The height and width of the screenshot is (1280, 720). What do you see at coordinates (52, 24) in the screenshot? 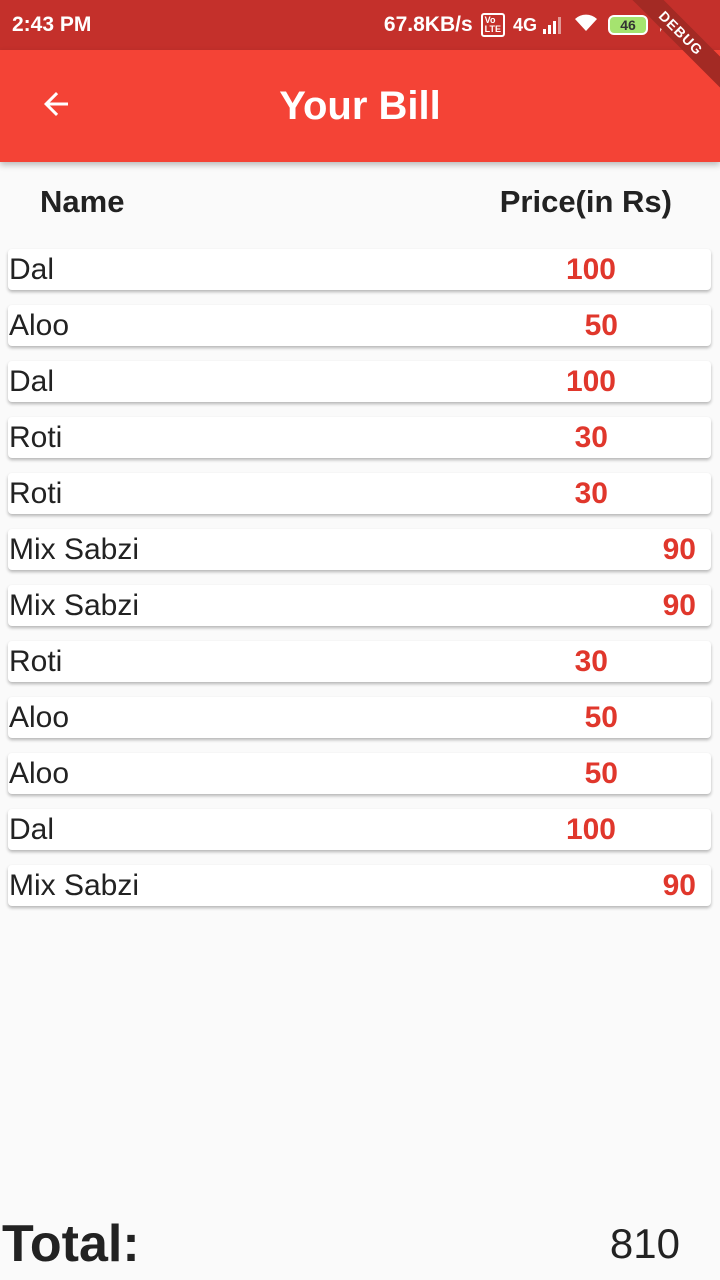
I see `status-time: 2:43 PM` at bounding box center [52, 24].